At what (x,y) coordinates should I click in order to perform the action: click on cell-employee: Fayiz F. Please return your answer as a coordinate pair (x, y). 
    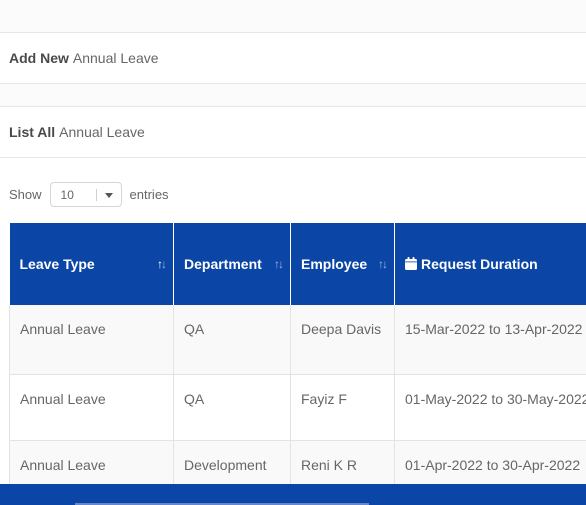
    Looking at the image, I should click on (342, 407).